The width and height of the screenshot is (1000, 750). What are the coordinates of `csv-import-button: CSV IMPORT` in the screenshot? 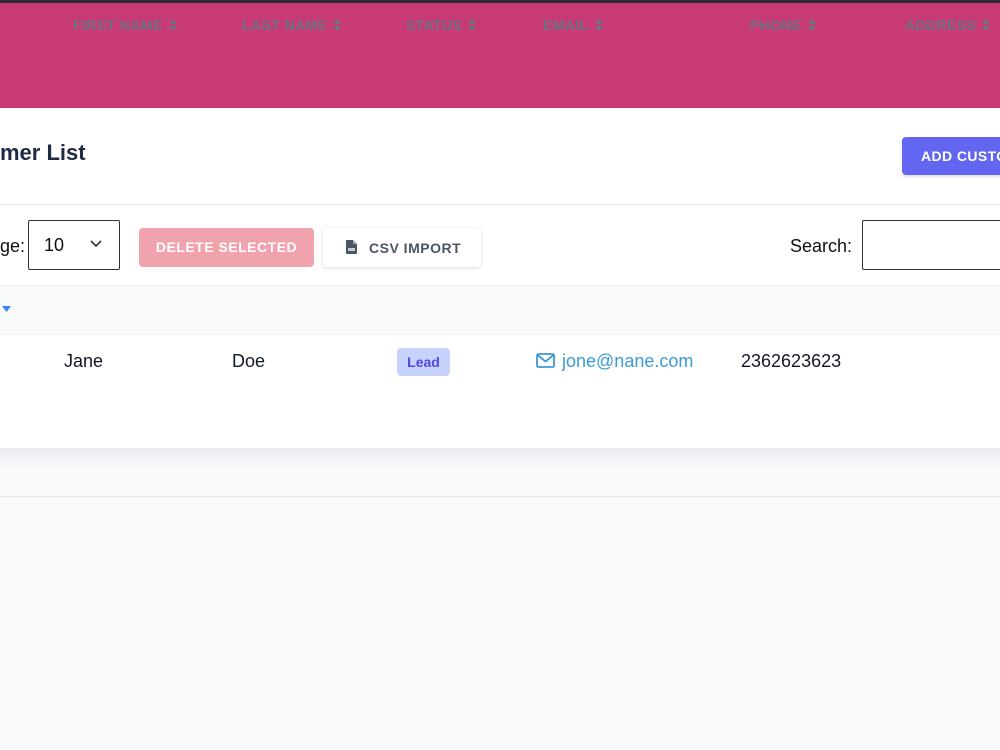 It's located at (402, 247).